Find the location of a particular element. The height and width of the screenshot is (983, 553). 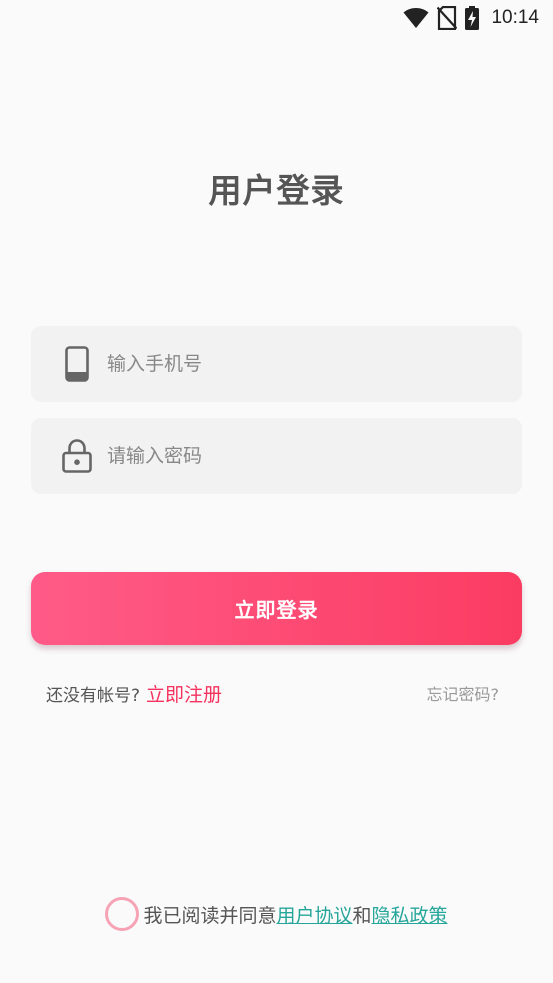

privacy-policy-link: 隐私政策 is located at coordinates (410, 914).